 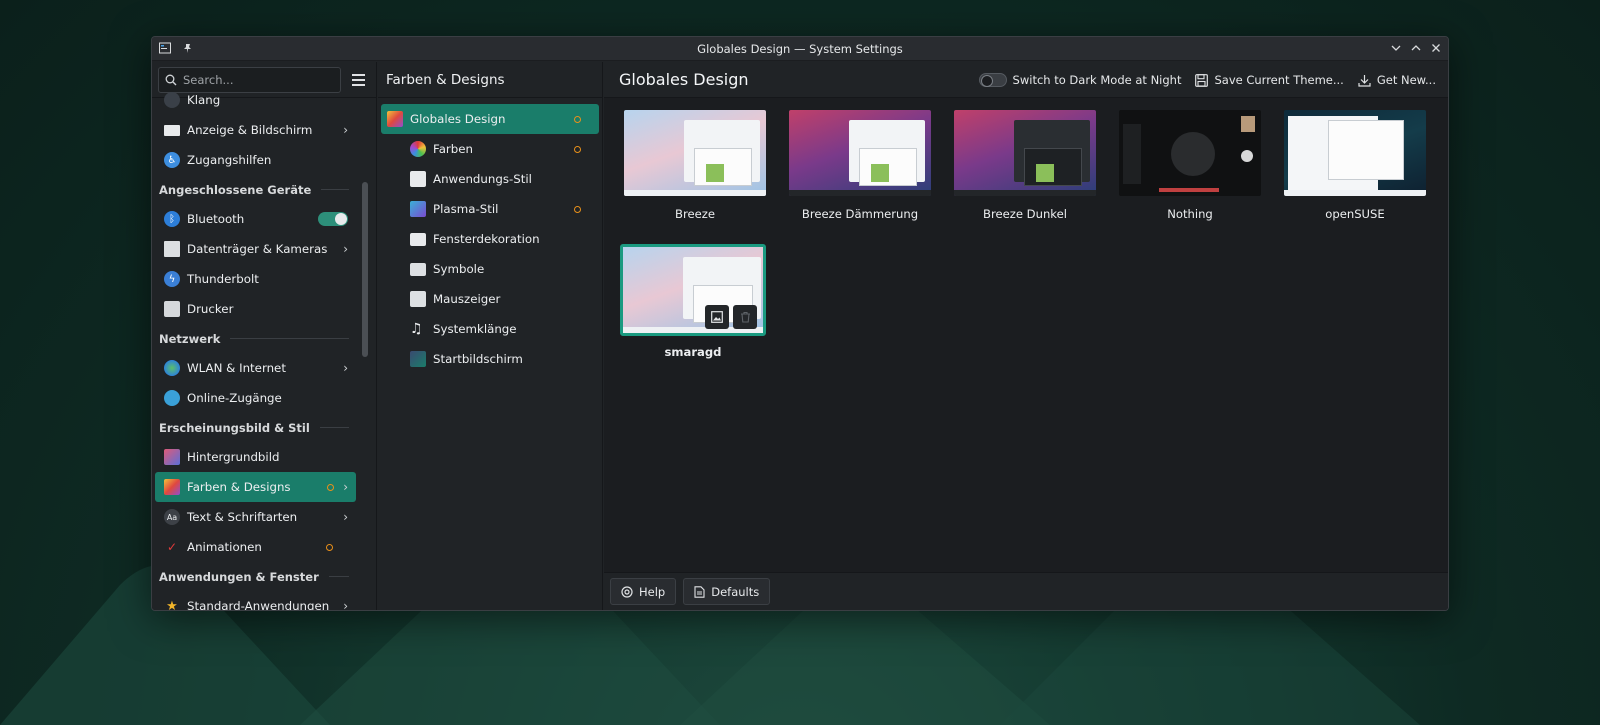 I want to click on sidebar-item-online-zugaenge: Online-Zugänge, so click(x=255, y=398).